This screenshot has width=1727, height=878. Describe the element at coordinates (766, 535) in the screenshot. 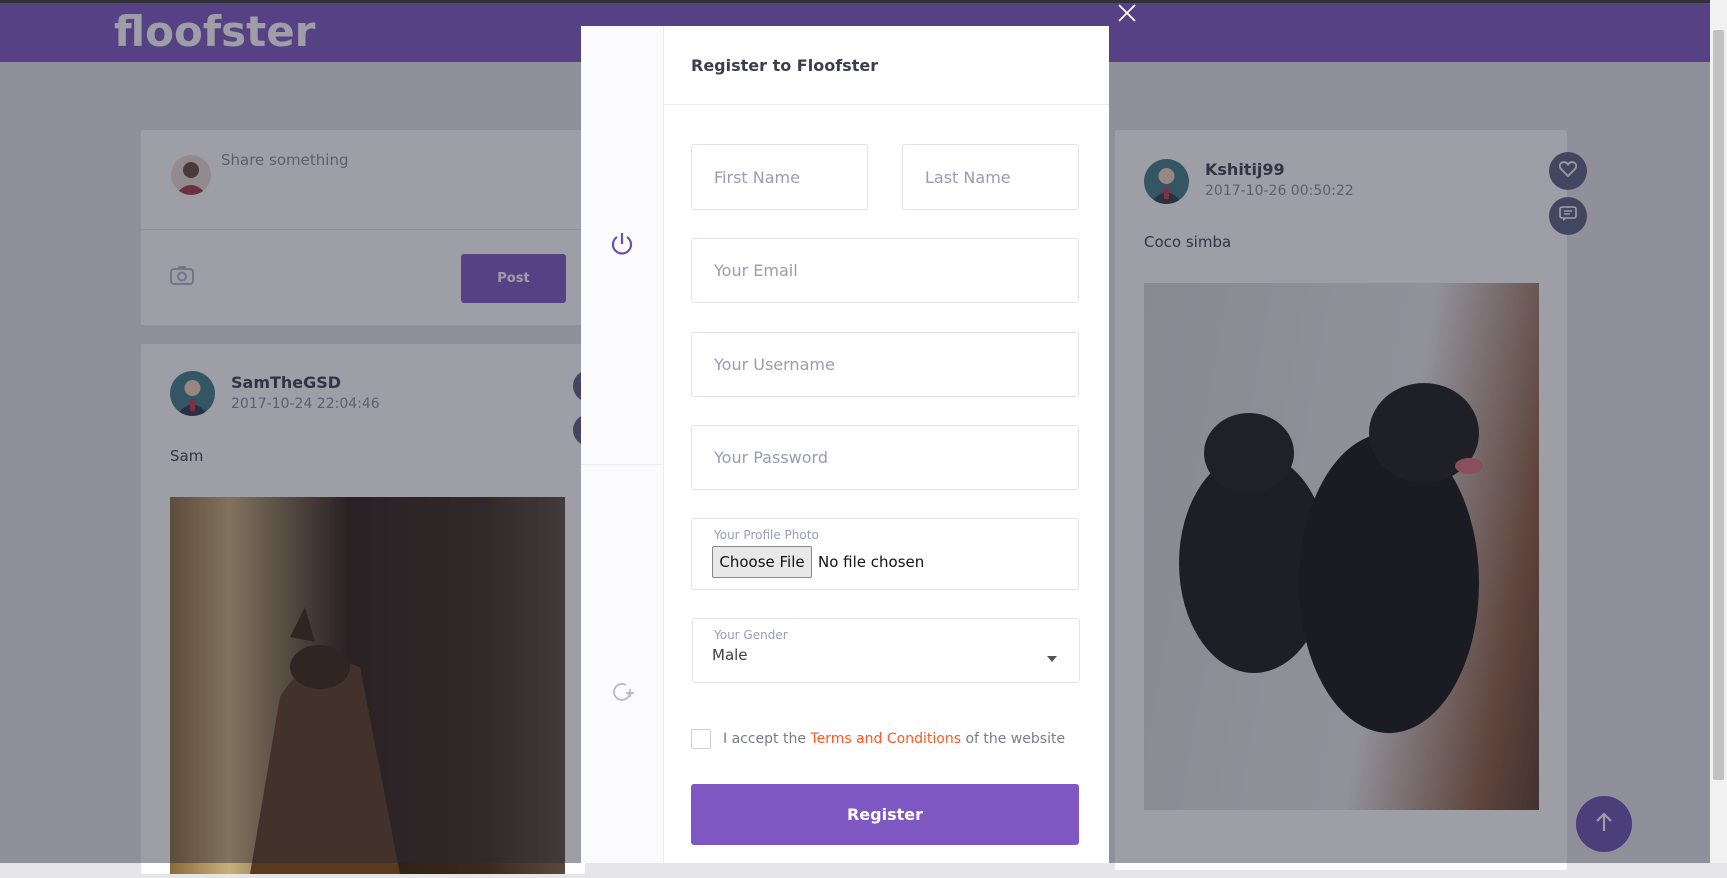

I see `profile-photo-label: Your Profile Photo` at that location.